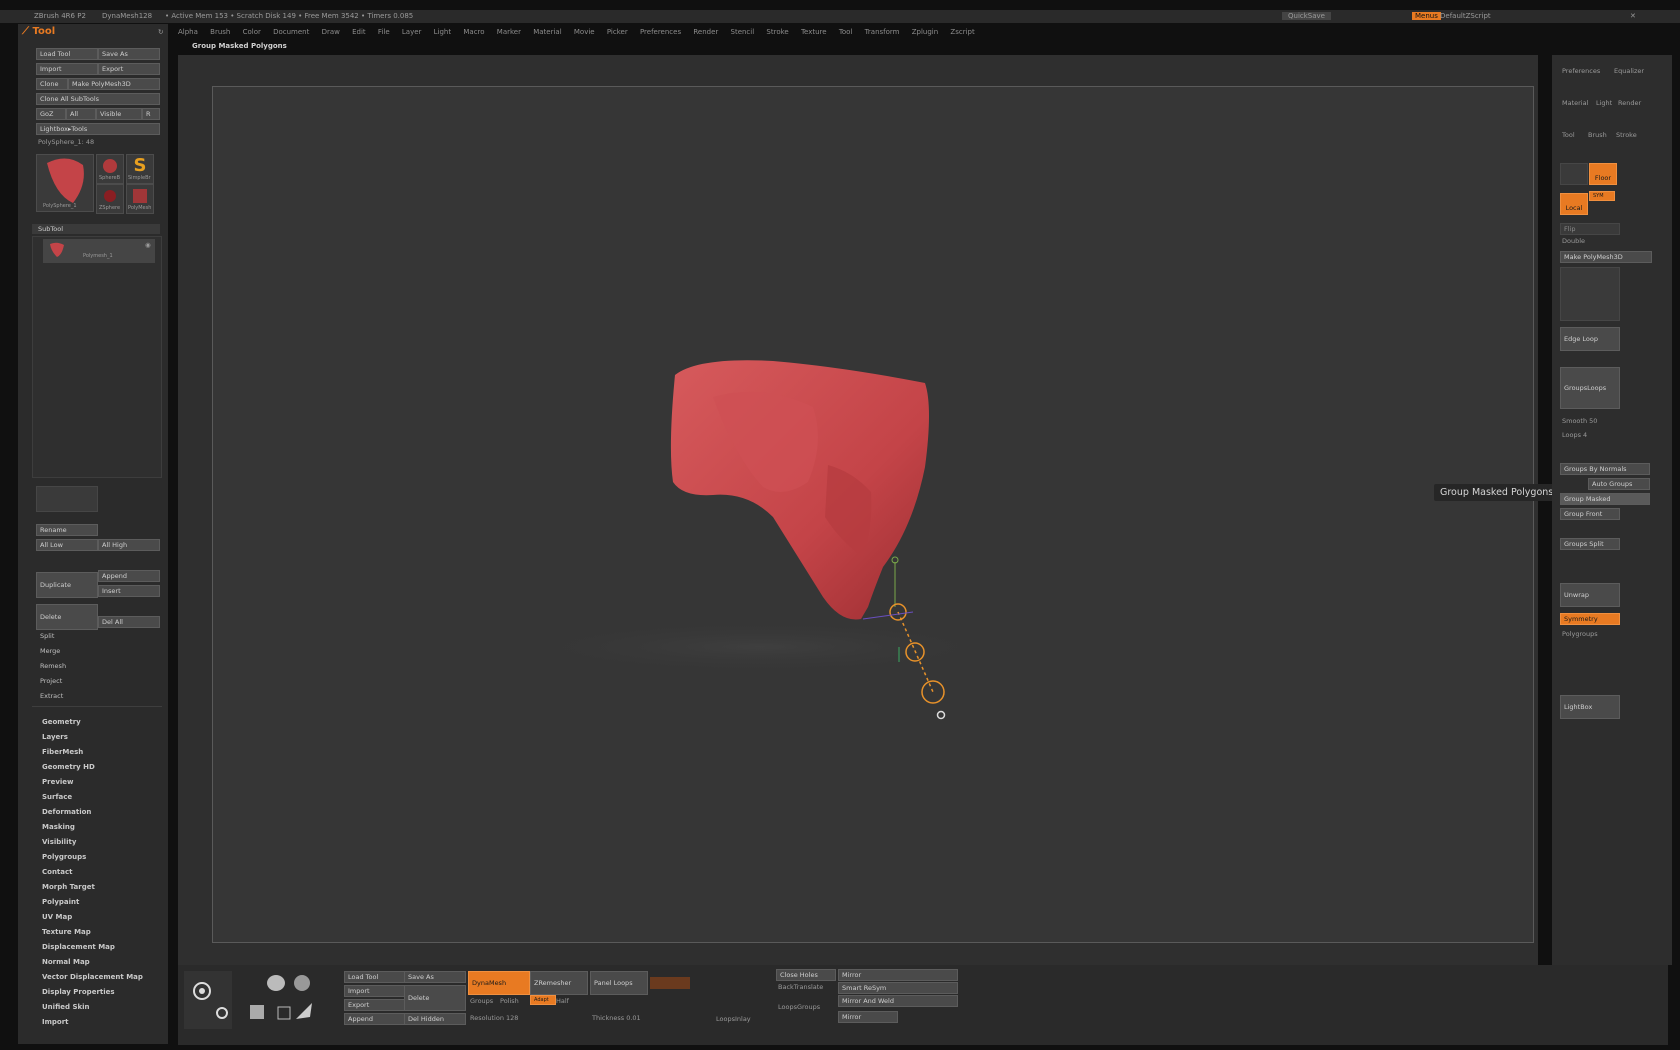 Image resolution: width=1680 pixels, height=1050 pixels. I want to click on merge-item: Merge, so click(50, 651).